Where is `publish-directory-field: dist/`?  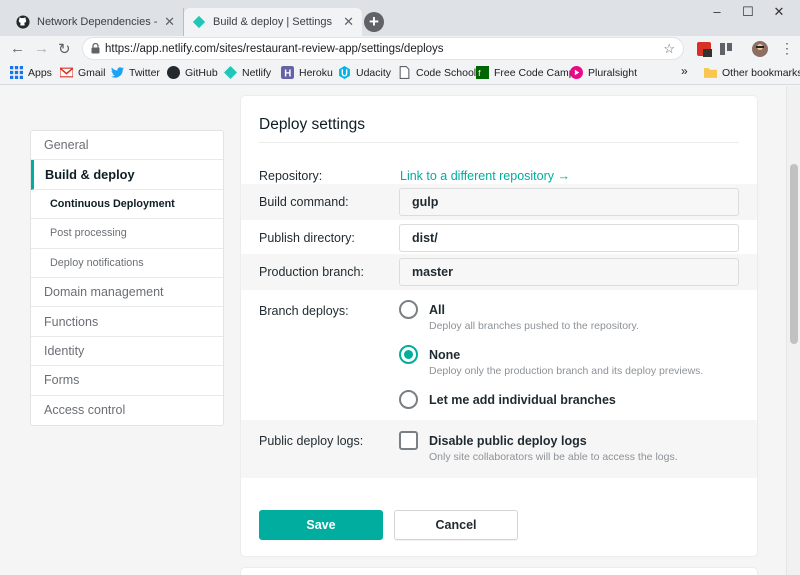 publish-directory-field: dist/ is located at coordinates (569, 238).